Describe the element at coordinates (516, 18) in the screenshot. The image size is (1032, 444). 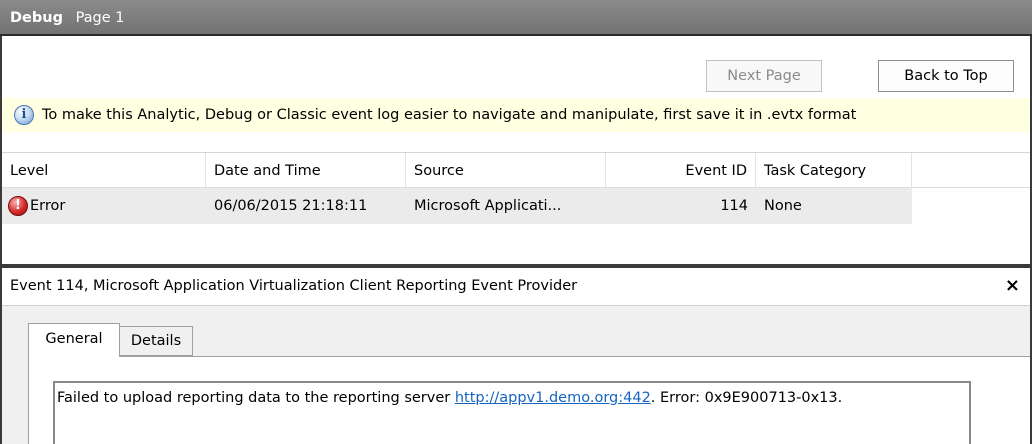
I see `log-title-bar: Debug Page 1` at that location.